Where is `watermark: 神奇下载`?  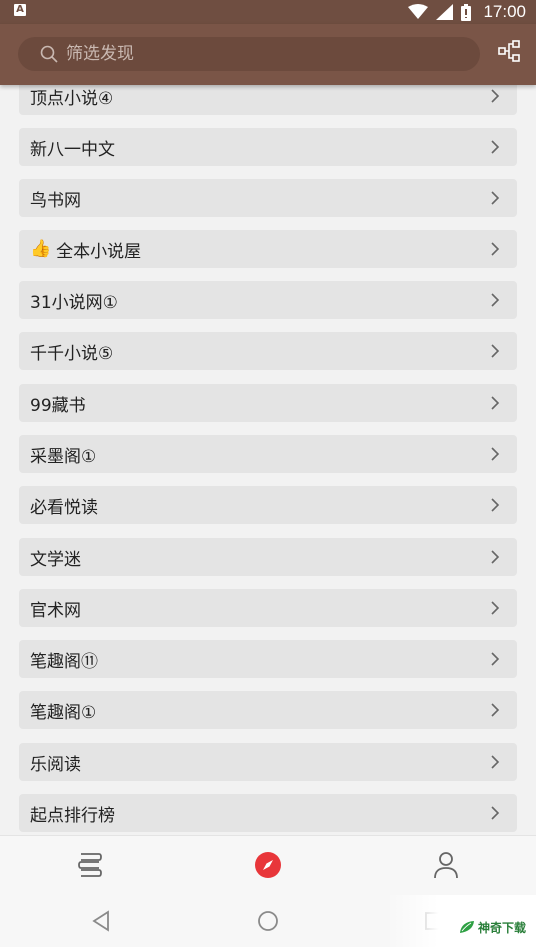 watermark: 神奇下载 is located at coordinates (461, 921).